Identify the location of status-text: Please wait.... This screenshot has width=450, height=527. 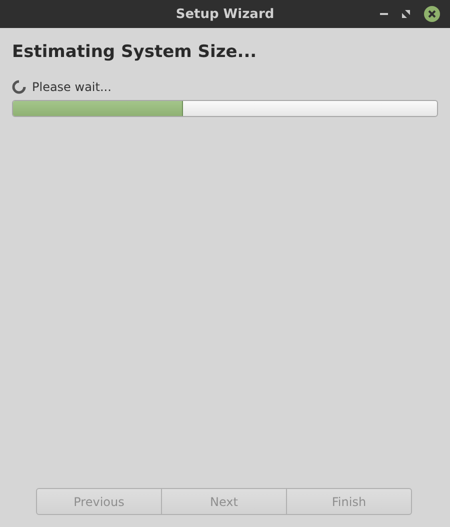
(72, 87).